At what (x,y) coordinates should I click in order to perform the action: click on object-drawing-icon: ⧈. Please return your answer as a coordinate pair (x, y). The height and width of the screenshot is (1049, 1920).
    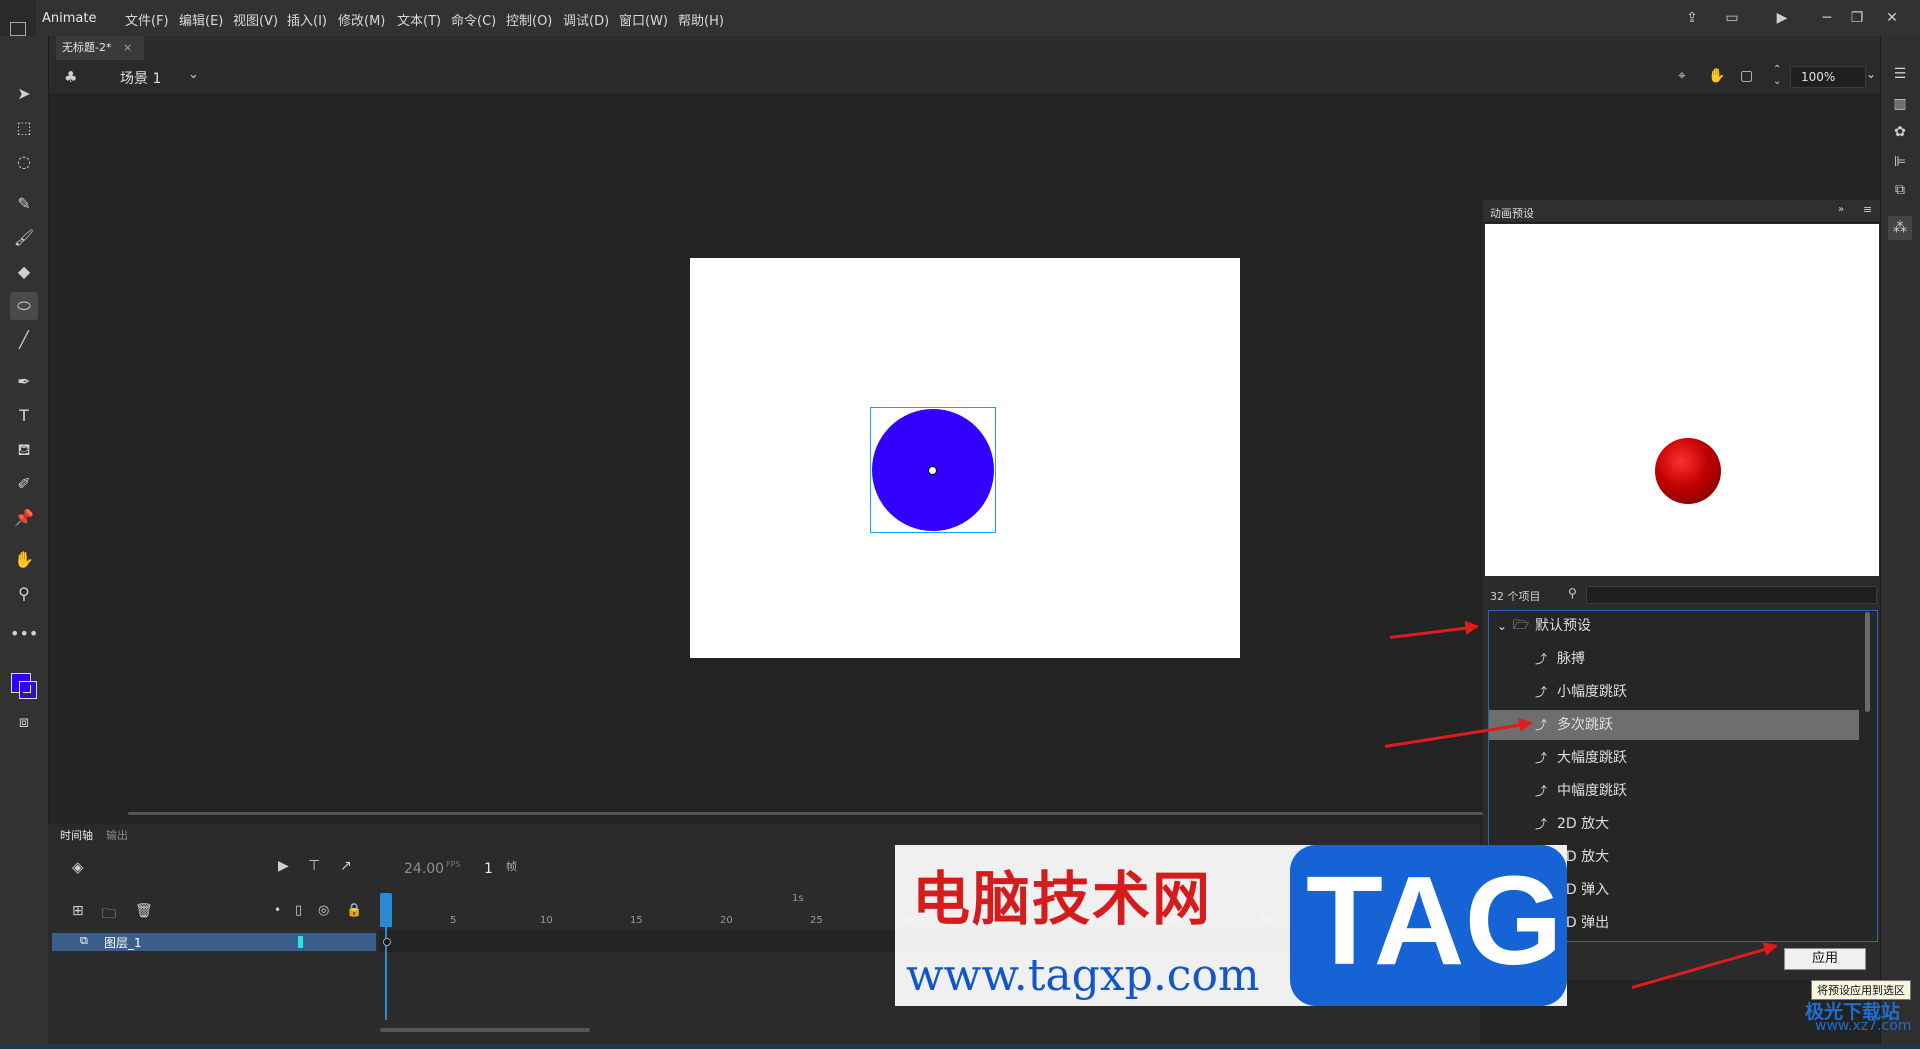
    Looking at the image, I should click on (24, 722).